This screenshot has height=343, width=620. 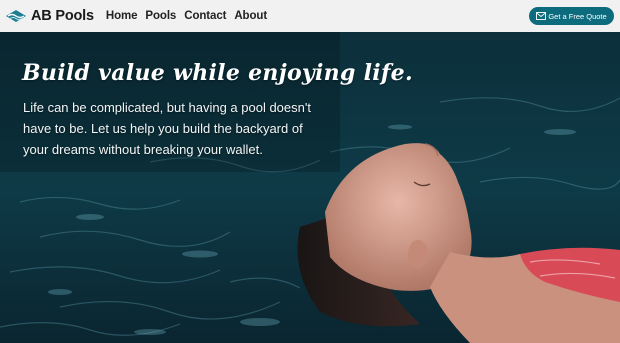 What do you see at coordinates (122, 16) in the screenshot?
I see `nav-link-home: Home` at bounding box center [122, 16].